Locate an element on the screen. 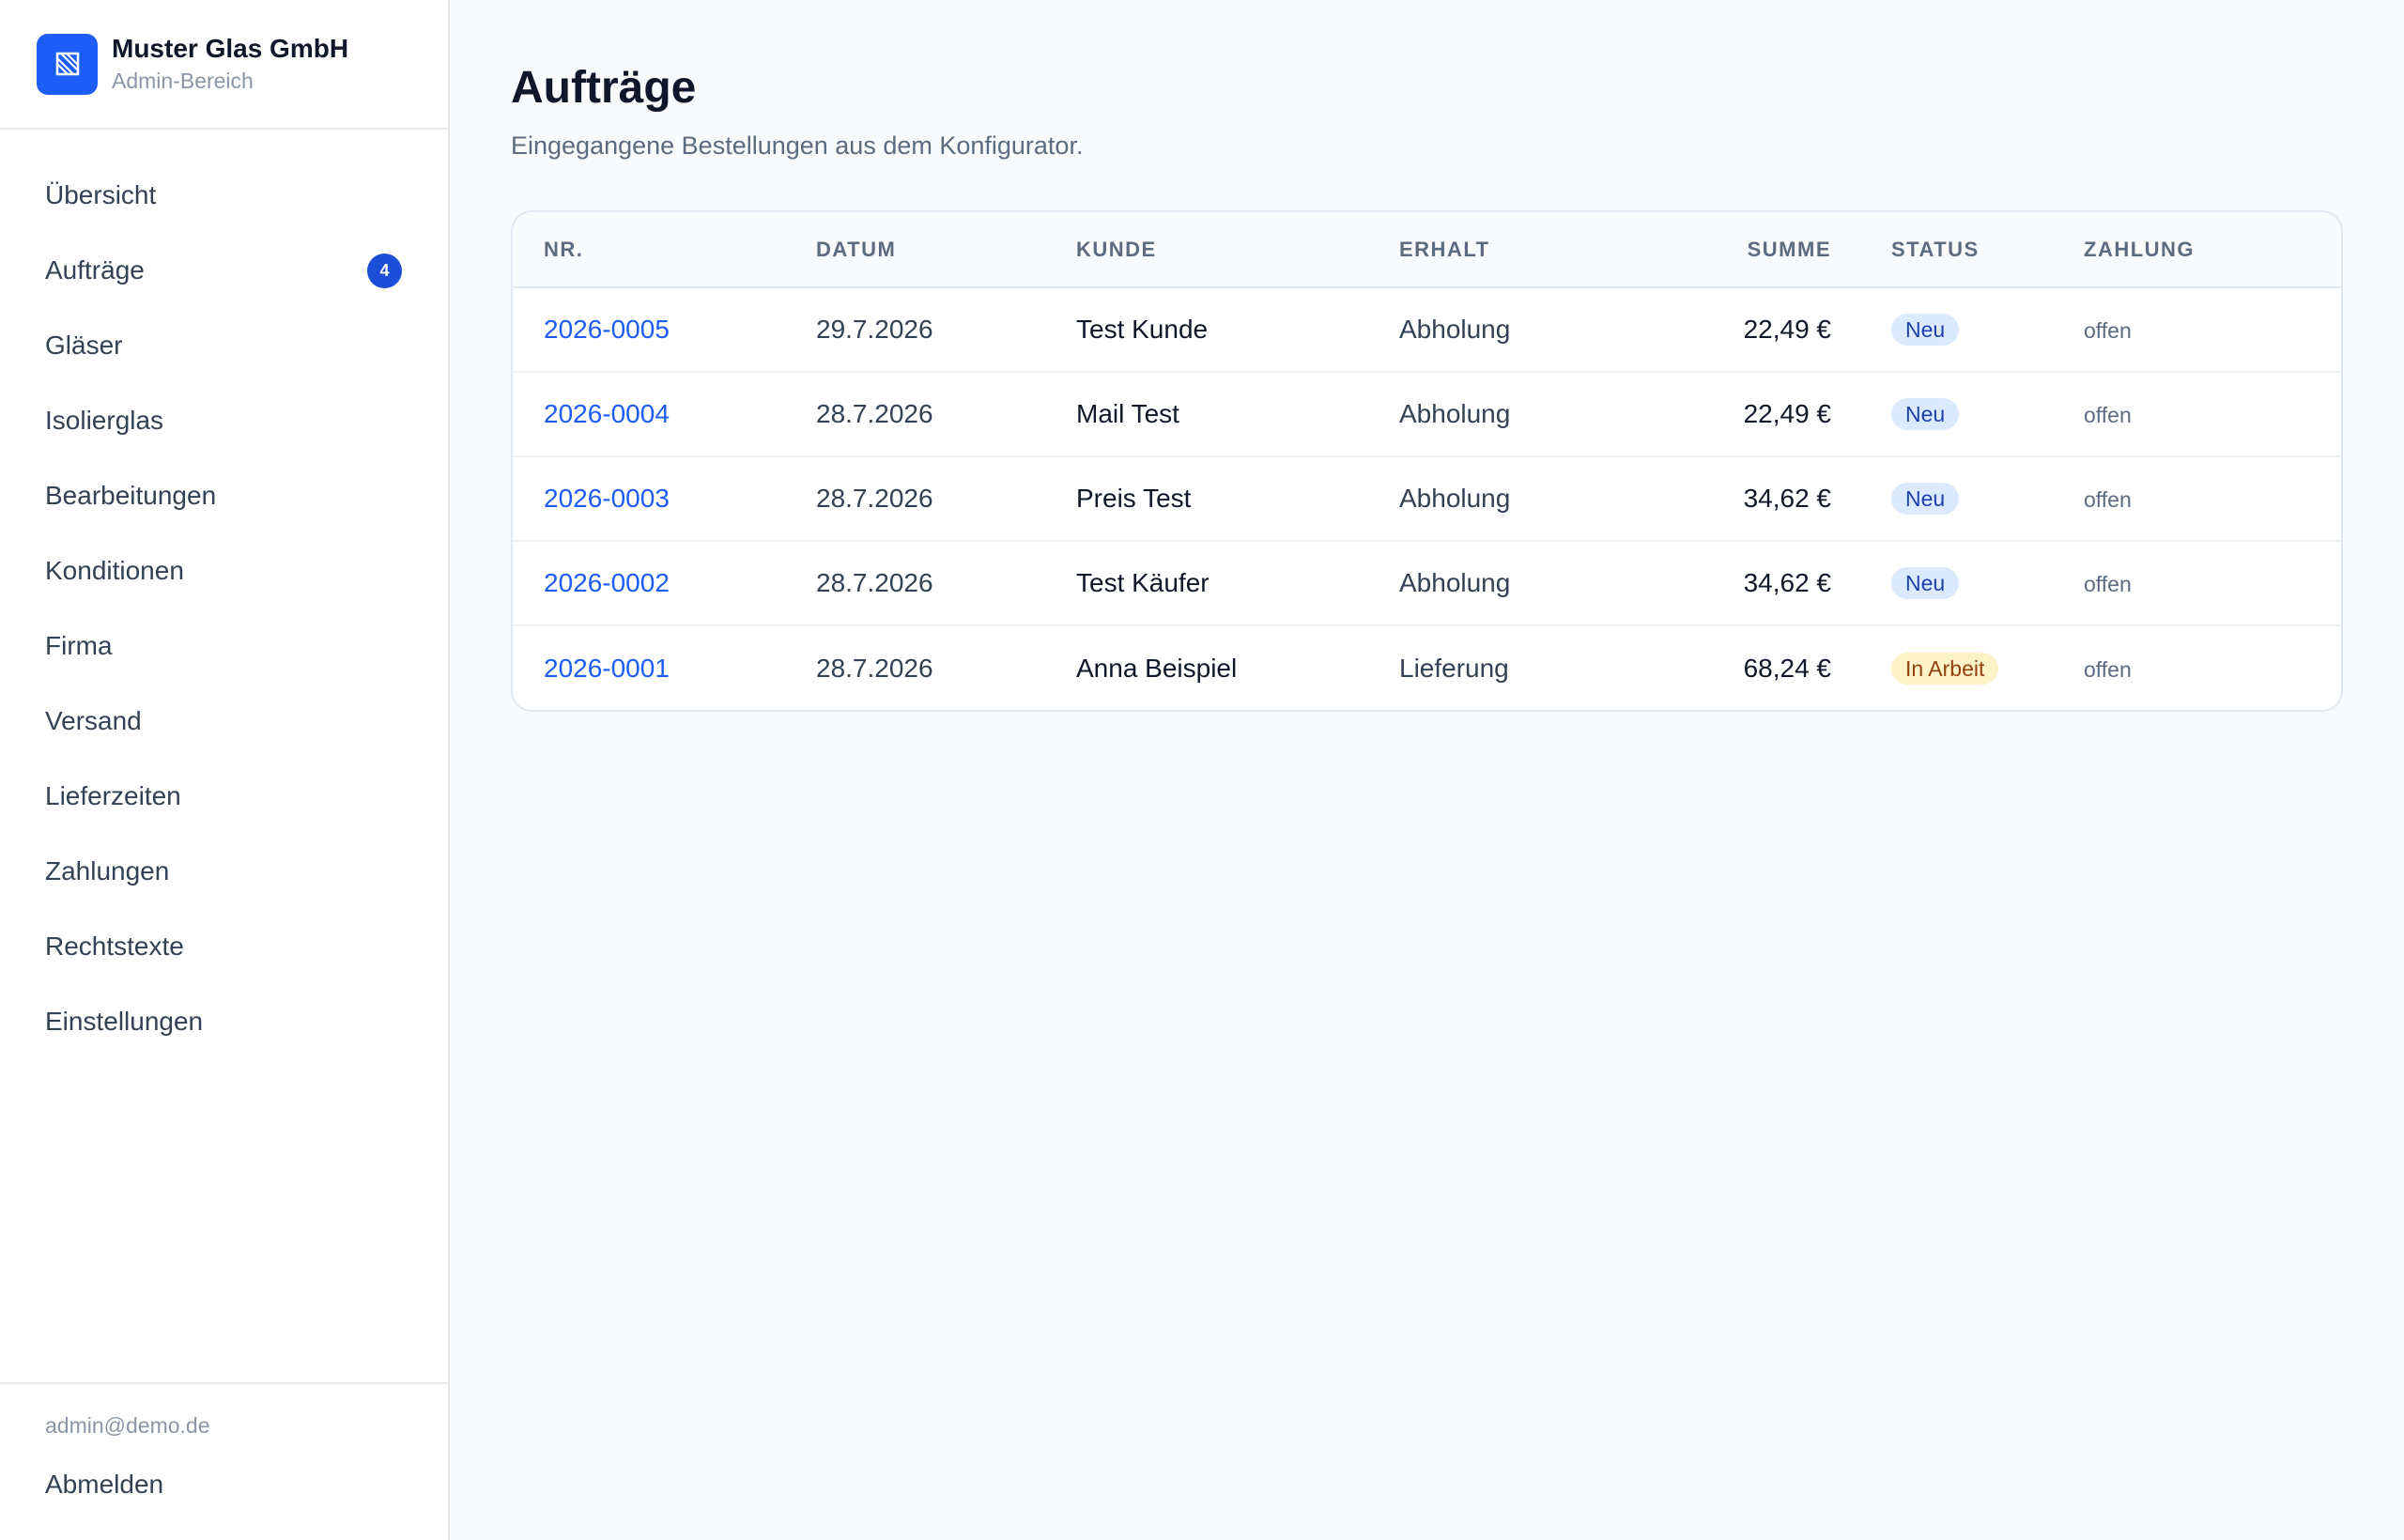 The height and width of the screenshot is (1540, 2404). order-number-link: 2026-0005 is located at coordinates (607, 329).